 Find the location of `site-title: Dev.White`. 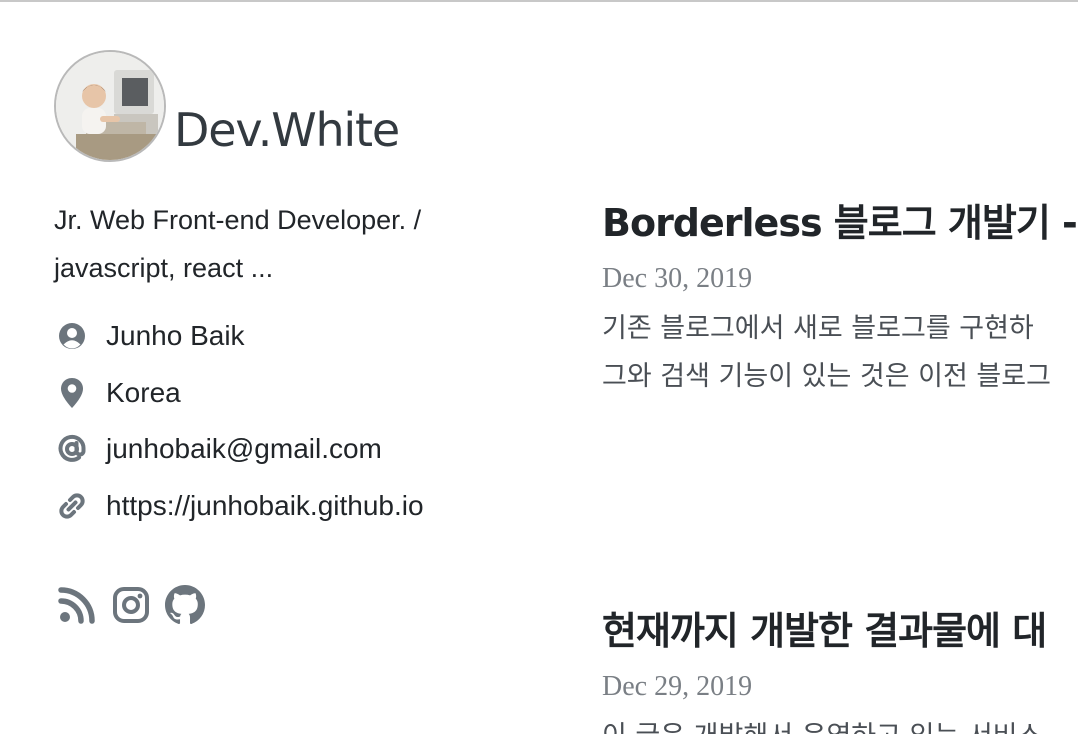

site-title: Dev.White is located at coordinates (287, 130).